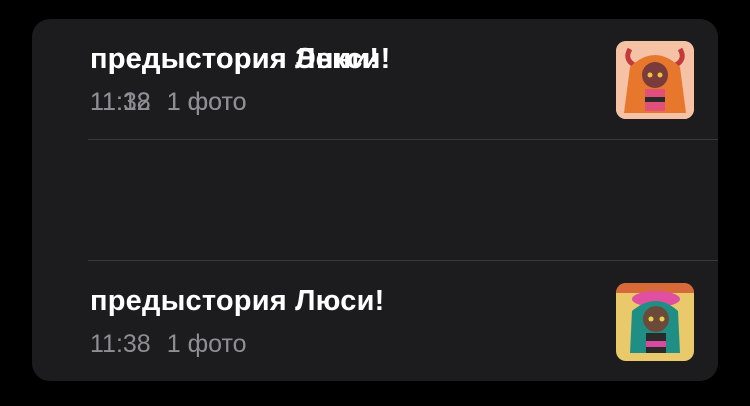  Describe the element at coordinates (120, 102) in the screenshot. I see `note-time: 11:12` at that location.